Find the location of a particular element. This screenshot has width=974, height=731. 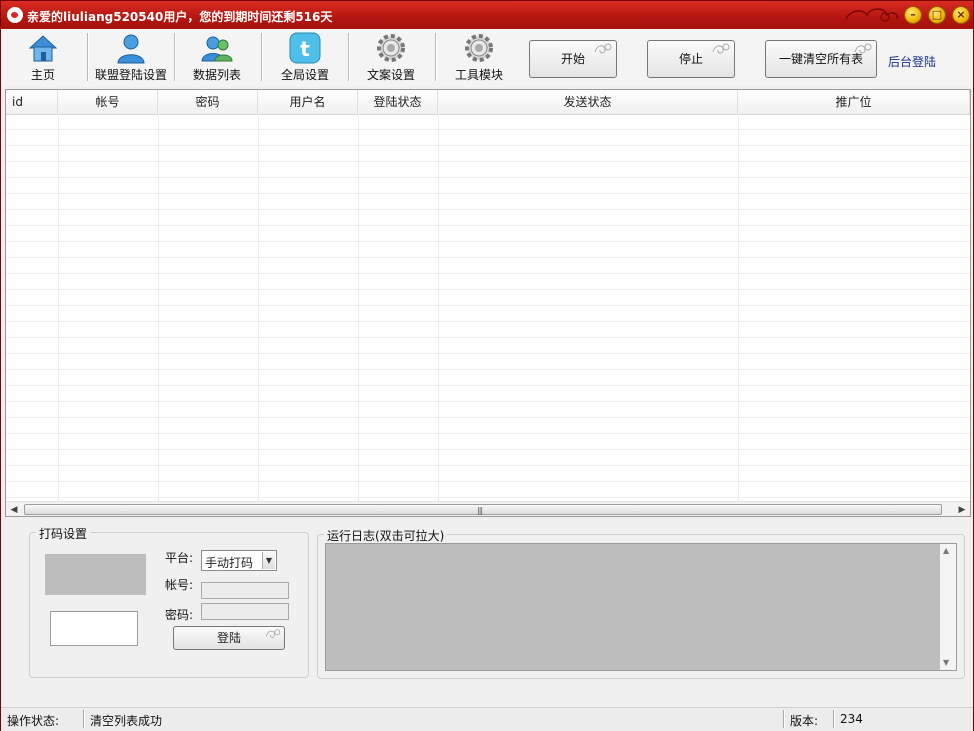

account-label: 帐号: is located at coordinates (179, 585).